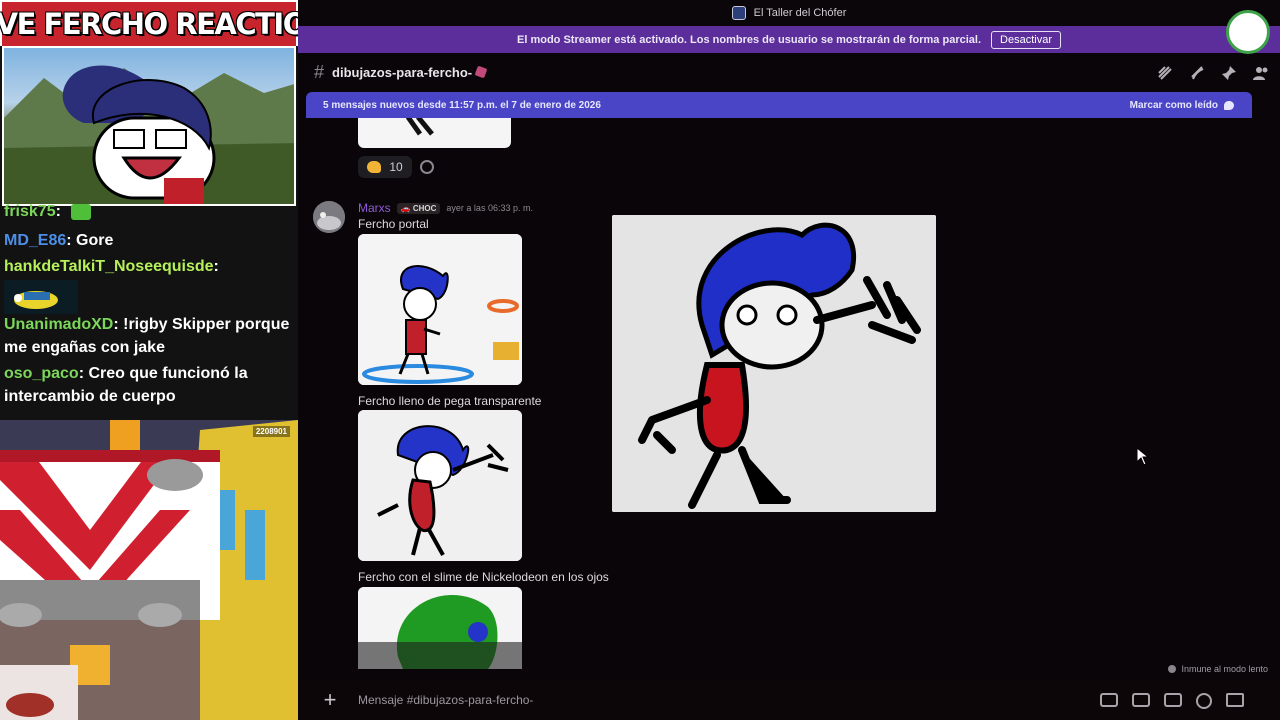 This screenshot has height=720, width=1280. Describe the element at coordinates (1213, 73) in the screenshot. I see `header-toolbar` at that location.